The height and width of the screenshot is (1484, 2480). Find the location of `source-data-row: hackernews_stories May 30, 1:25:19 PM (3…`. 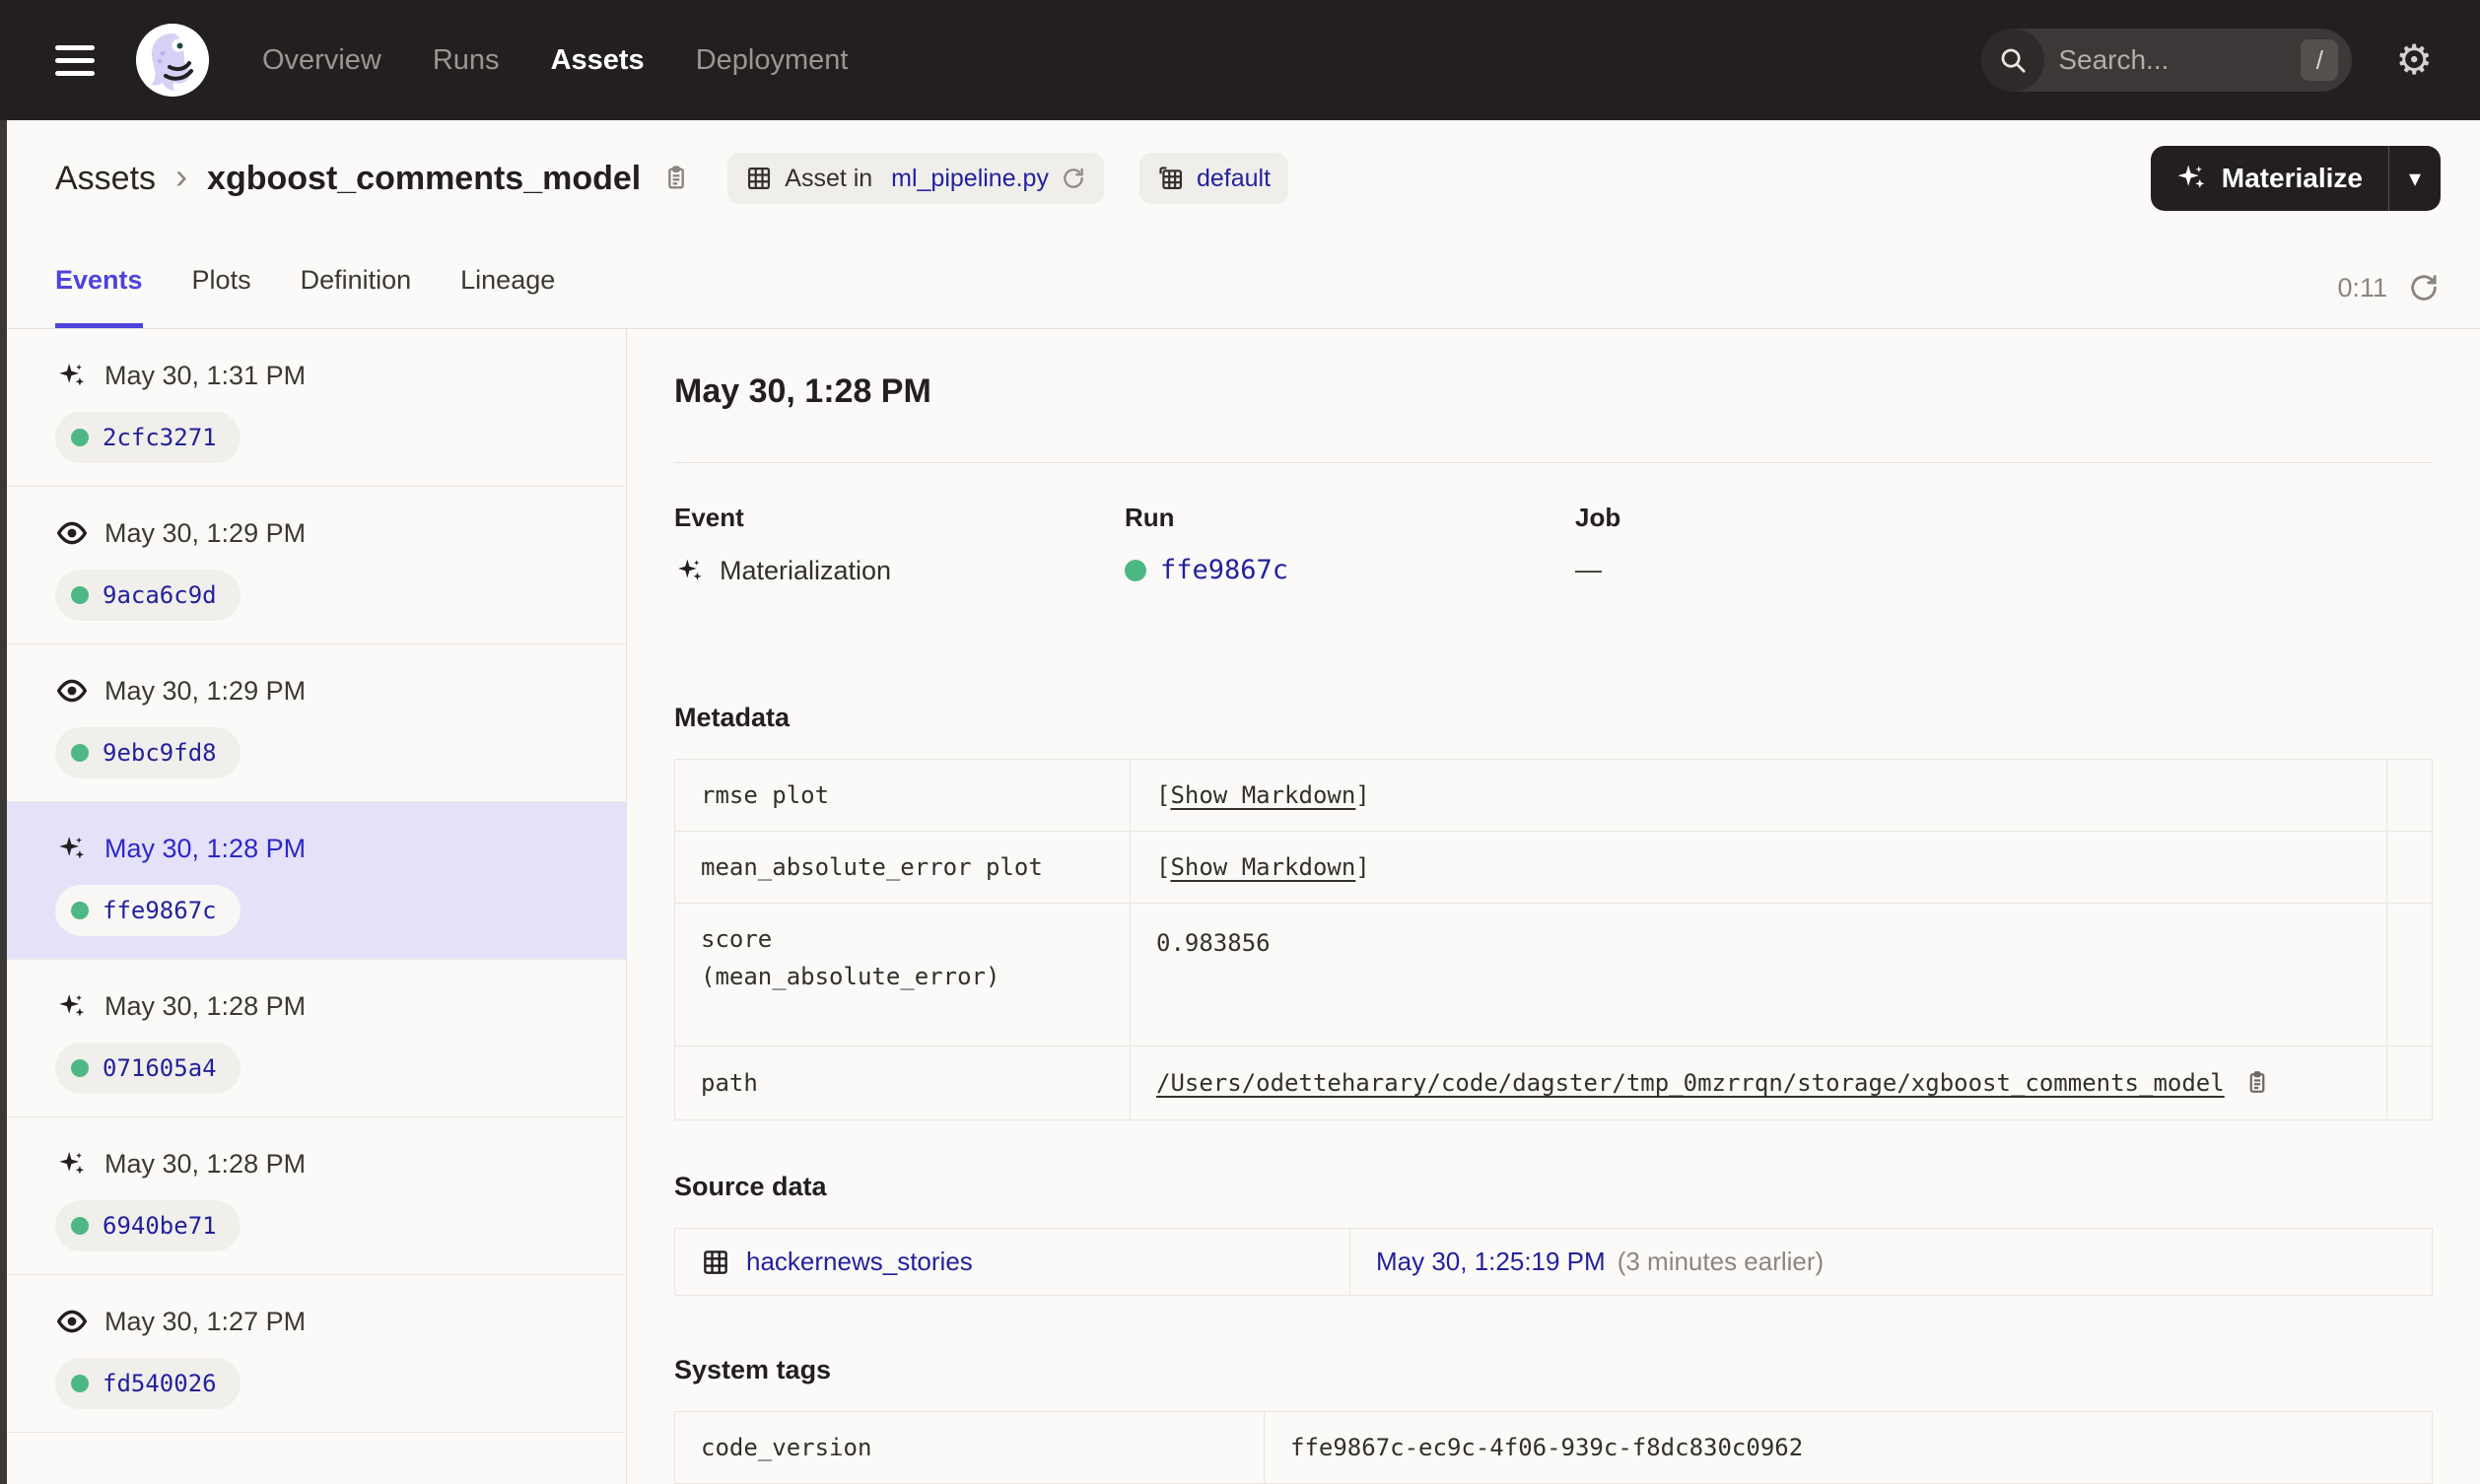

source-data-row: hackernews_stories May 30, 1:25:19 PM (3… is located at coordinates (1553, 1262).